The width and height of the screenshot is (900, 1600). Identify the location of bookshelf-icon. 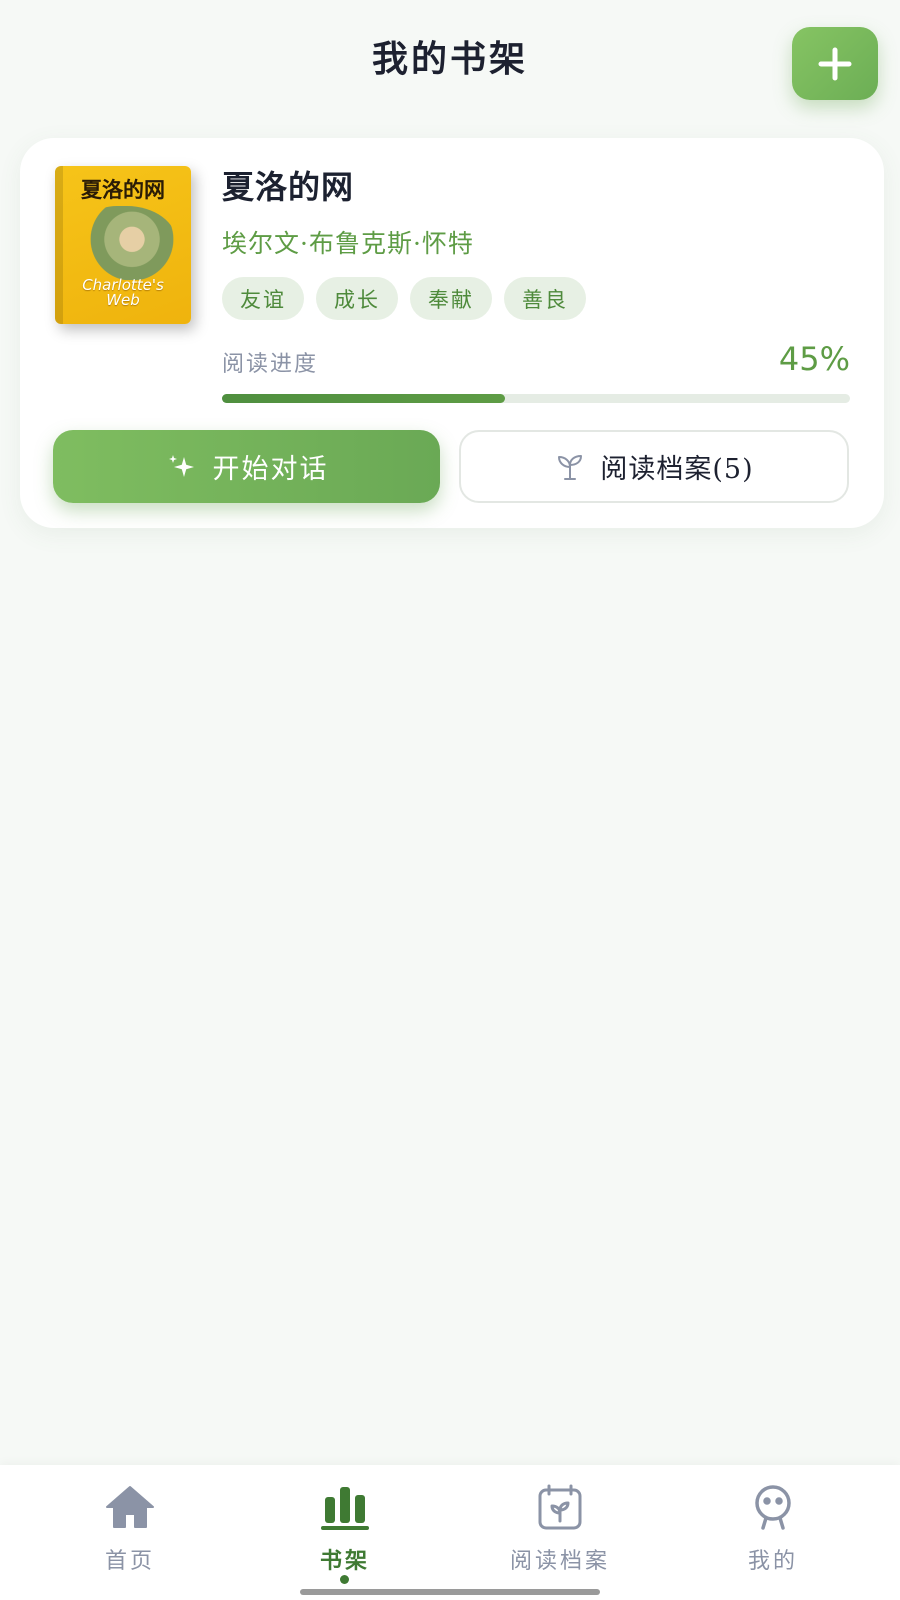
(345, 1508).